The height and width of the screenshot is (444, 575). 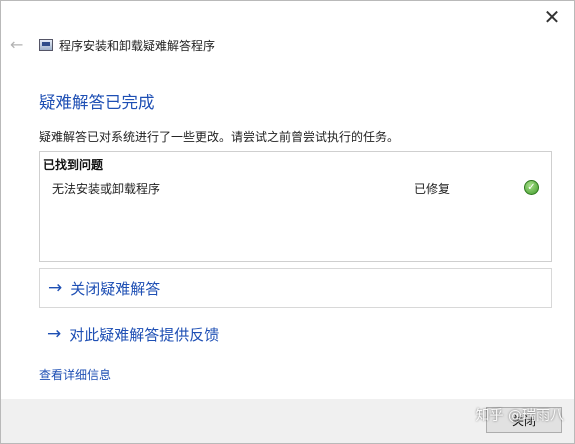 What do you see at coordinates (519, 416) in the screenshot?
I see `watermark: 知乎 @瑞雨八` at bounding box center [519, 416].